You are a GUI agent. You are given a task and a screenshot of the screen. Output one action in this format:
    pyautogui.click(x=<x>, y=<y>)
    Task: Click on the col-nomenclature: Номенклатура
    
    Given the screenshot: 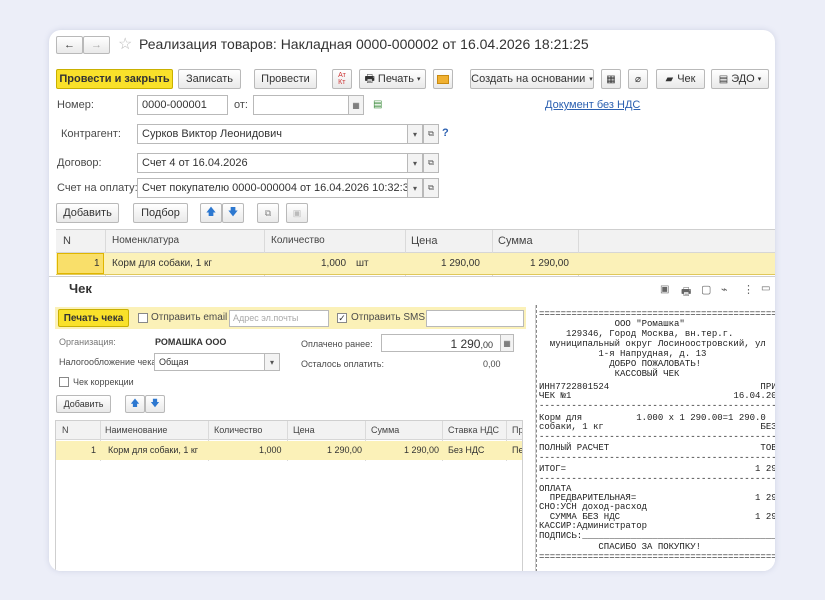 What is the action you would take?
    pyautogui.click(x=145, y=240)
    